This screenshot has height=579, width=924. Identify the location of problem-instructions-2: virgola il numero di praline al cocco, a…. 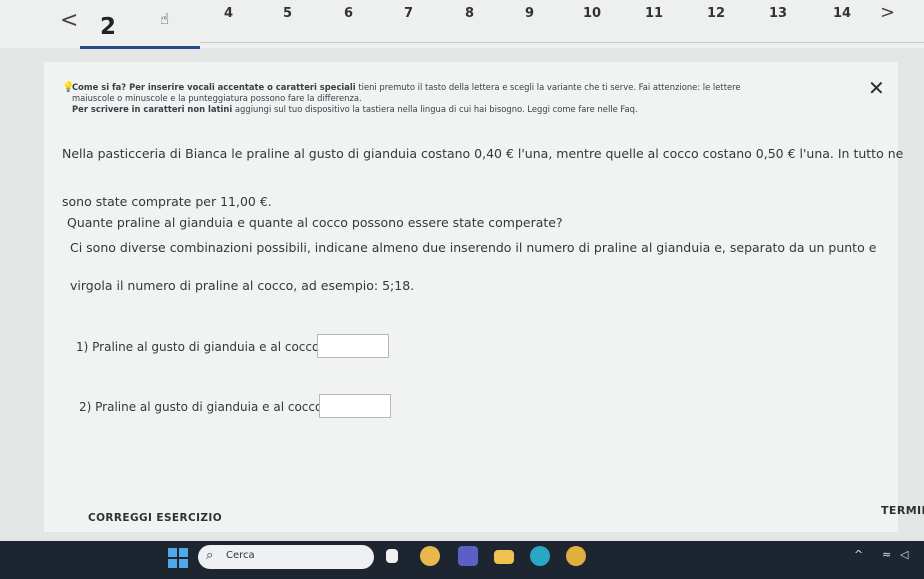
(242, 285).